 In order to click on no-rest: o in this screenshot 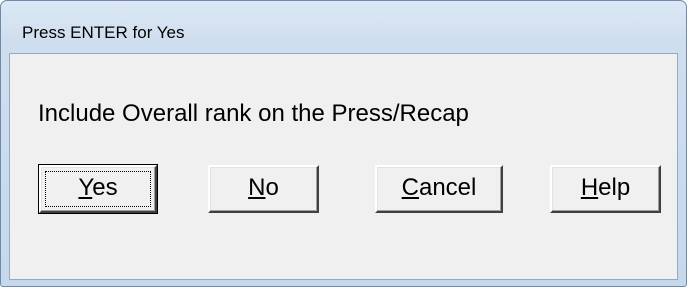, I will do `click(272, 187)`.